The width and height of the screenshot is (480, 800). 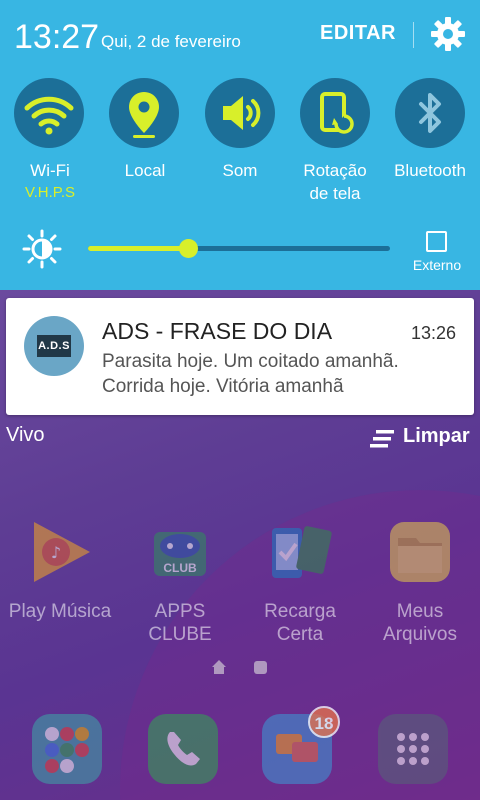 What do you see at coordinates (420, 552) in the screenshot?
I see `folder-icon` at bounding box center [420, 552].